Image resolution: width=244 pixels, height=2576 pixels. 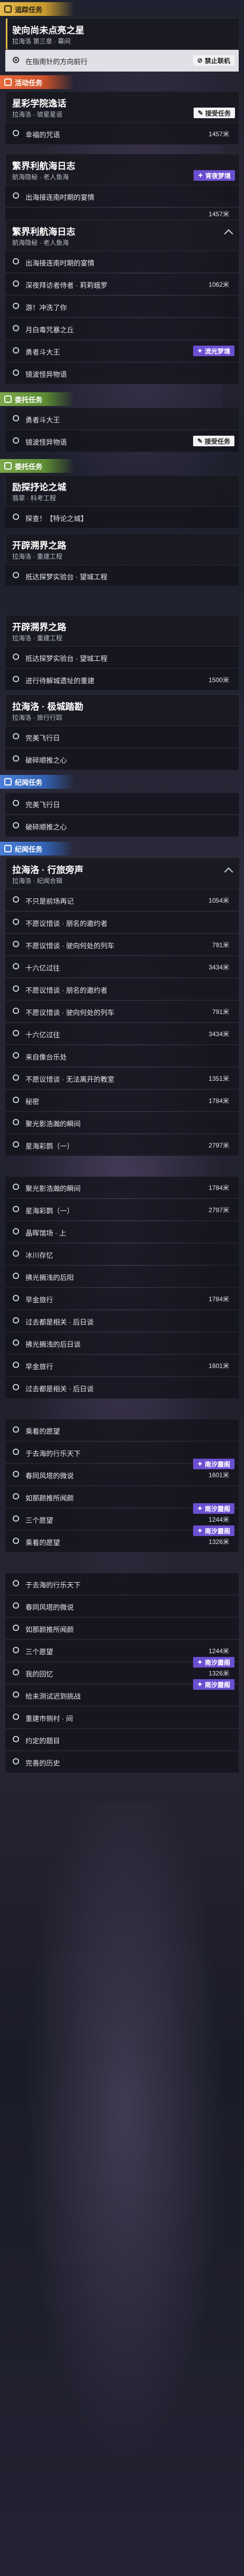 What do you see at coordinates (122, 306) in the screenshot?
I see `quest-step: 游！冲洗了你` at bounding box center [122, 306].